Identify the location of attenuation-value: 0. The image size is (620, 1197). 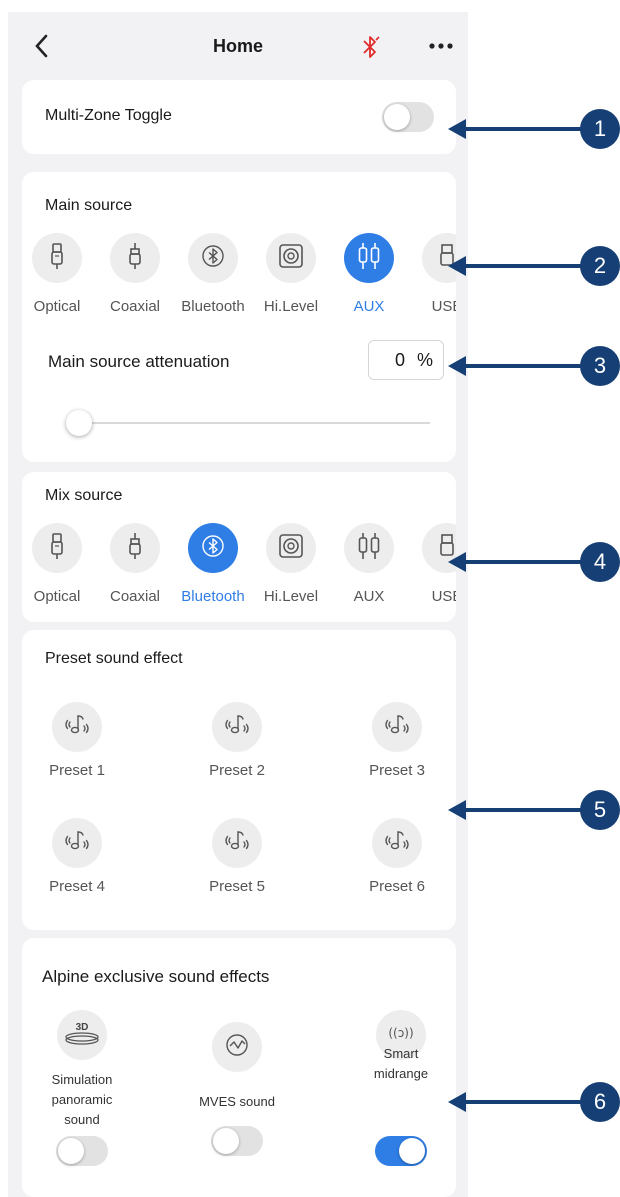
(399, 359).